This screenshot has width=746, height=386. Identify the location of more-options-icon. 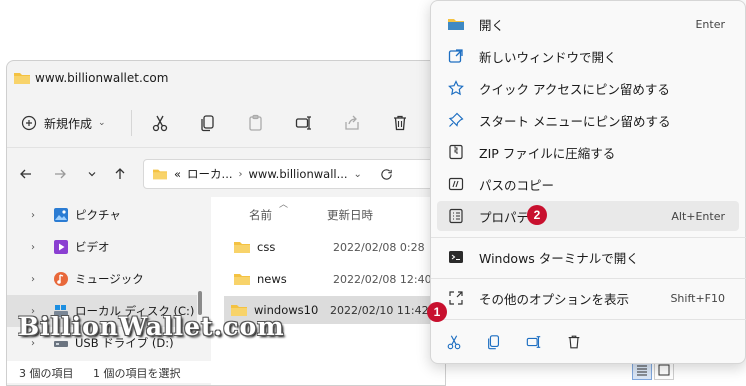
(456, 298).